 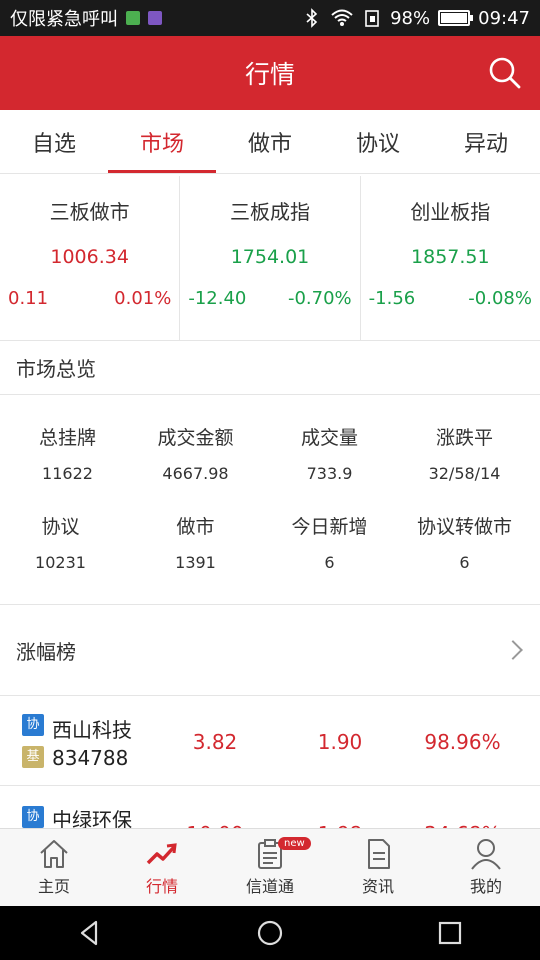 I want to click on stat-value: 733.9, so click(x=329, y=473).